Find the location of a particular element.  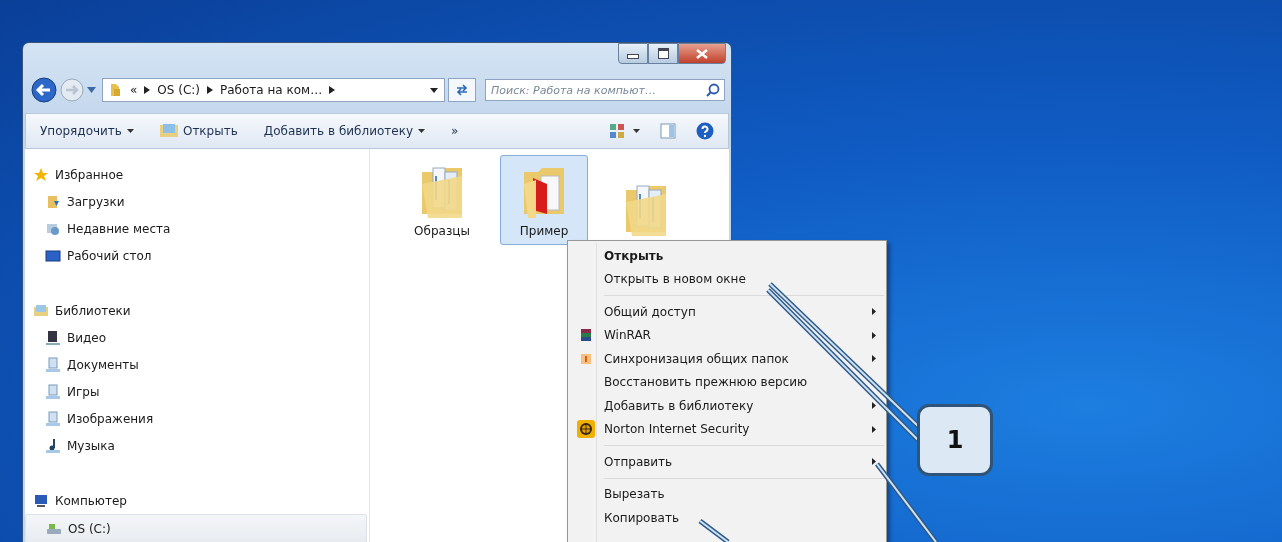

nav-item: Изображения is located at coordinates (196, 418).